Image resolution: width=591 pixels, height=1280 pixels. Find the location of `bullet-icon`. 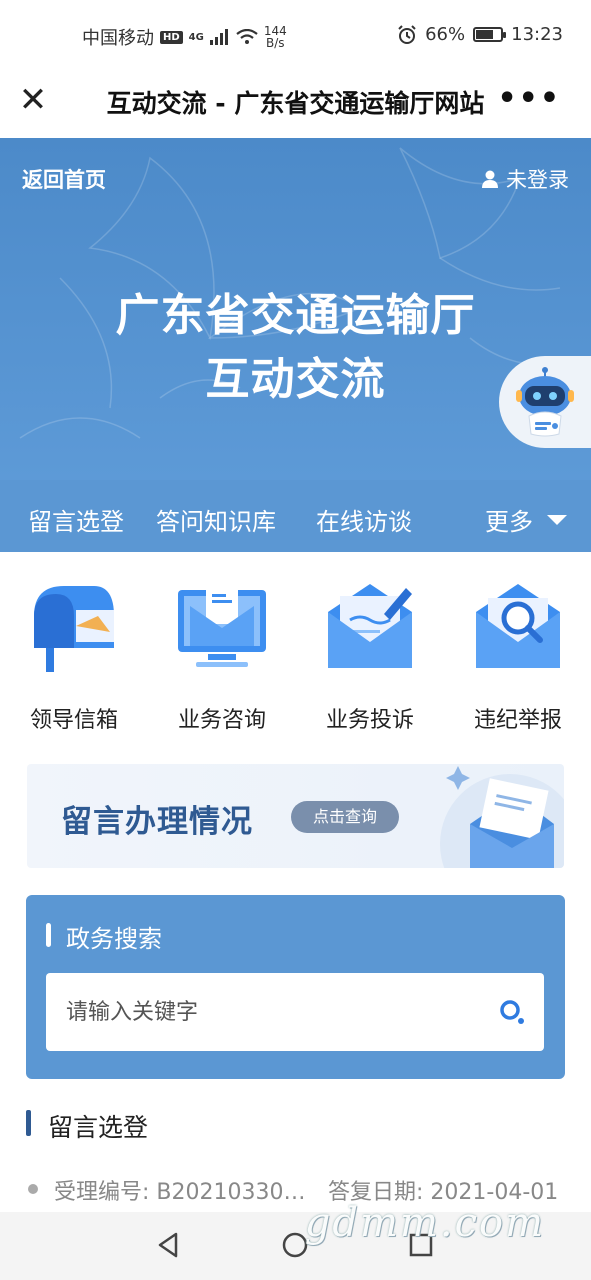

bullet-icon is located at coordinates (33, 1189).